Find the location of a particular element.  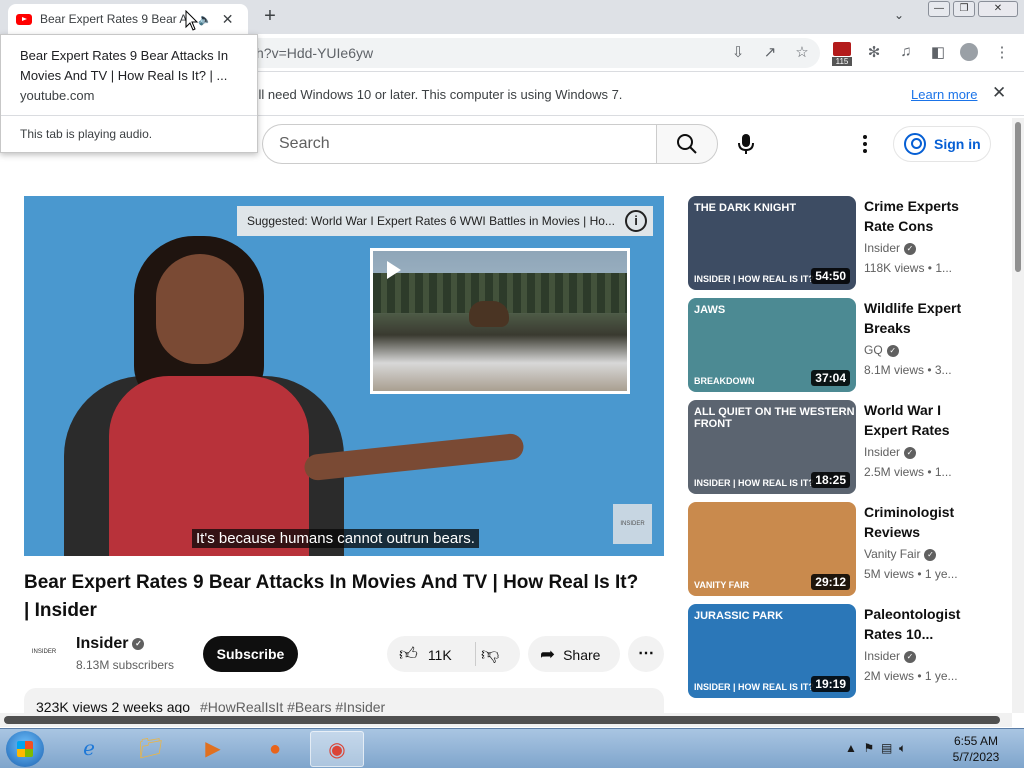

search-button is located at coordinates (687, 144).